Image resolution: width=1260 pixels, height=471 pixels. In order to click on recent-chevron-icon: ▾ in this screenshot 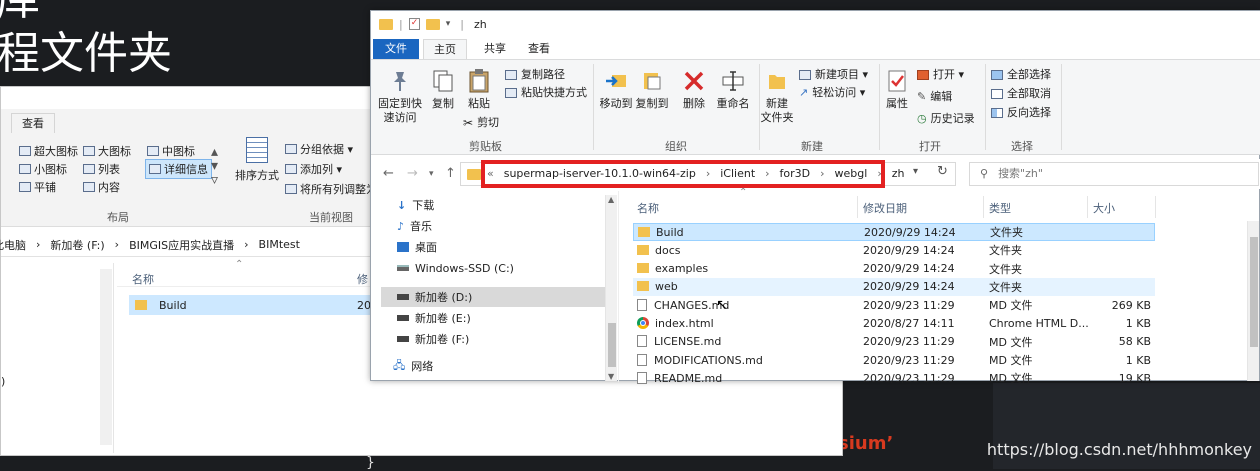, I will do `click(431, 174)`.